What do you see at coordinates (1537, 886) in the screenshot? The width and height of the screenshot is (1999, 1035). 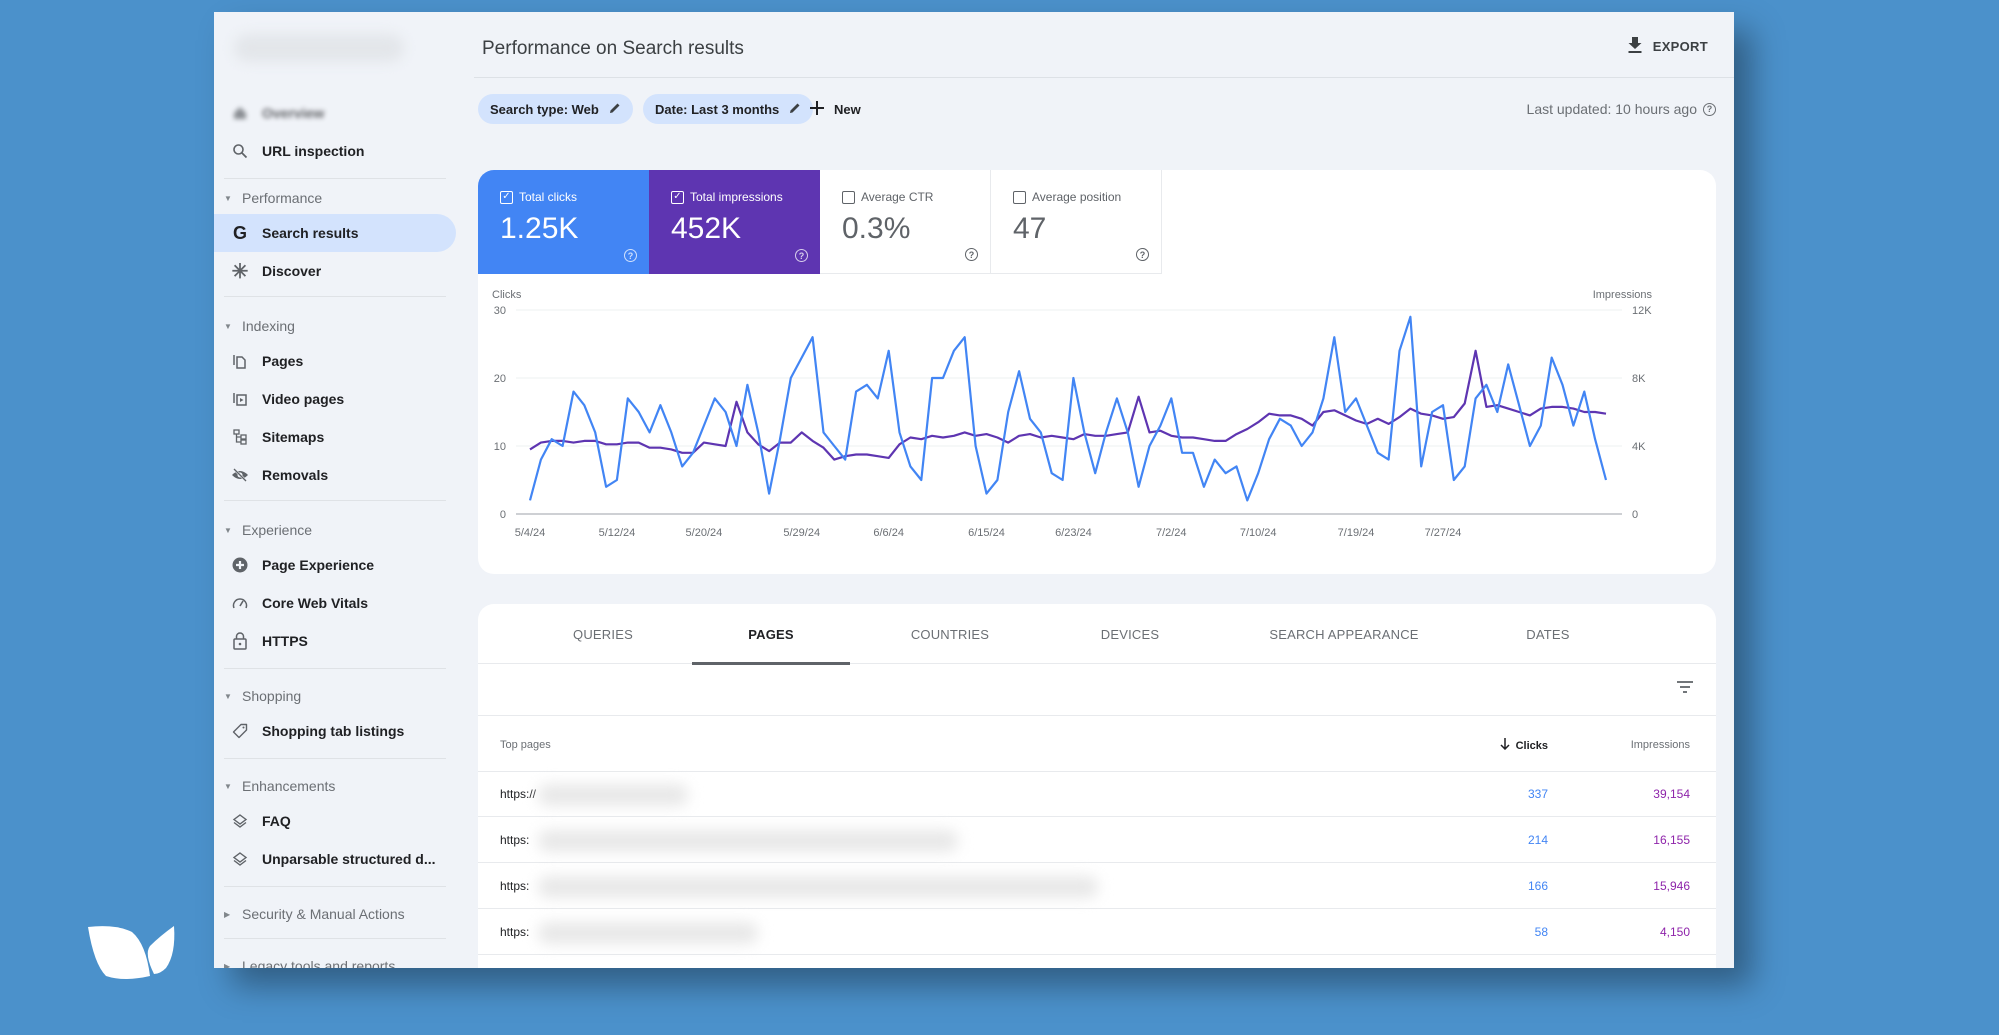 I see `clicks-value: 166` at bounding box center [1537, 886].